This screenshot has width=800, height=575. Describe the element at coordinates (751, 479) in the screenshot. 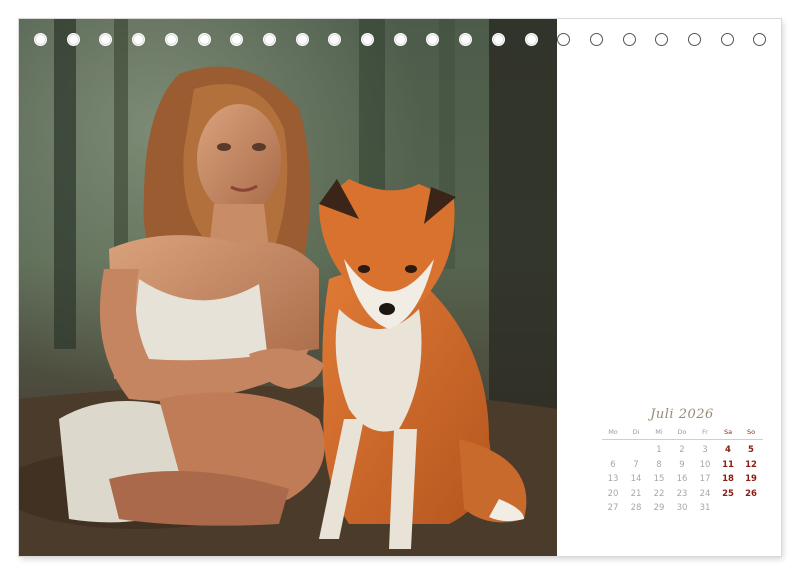

I see `calendar-day: 19` at that location.